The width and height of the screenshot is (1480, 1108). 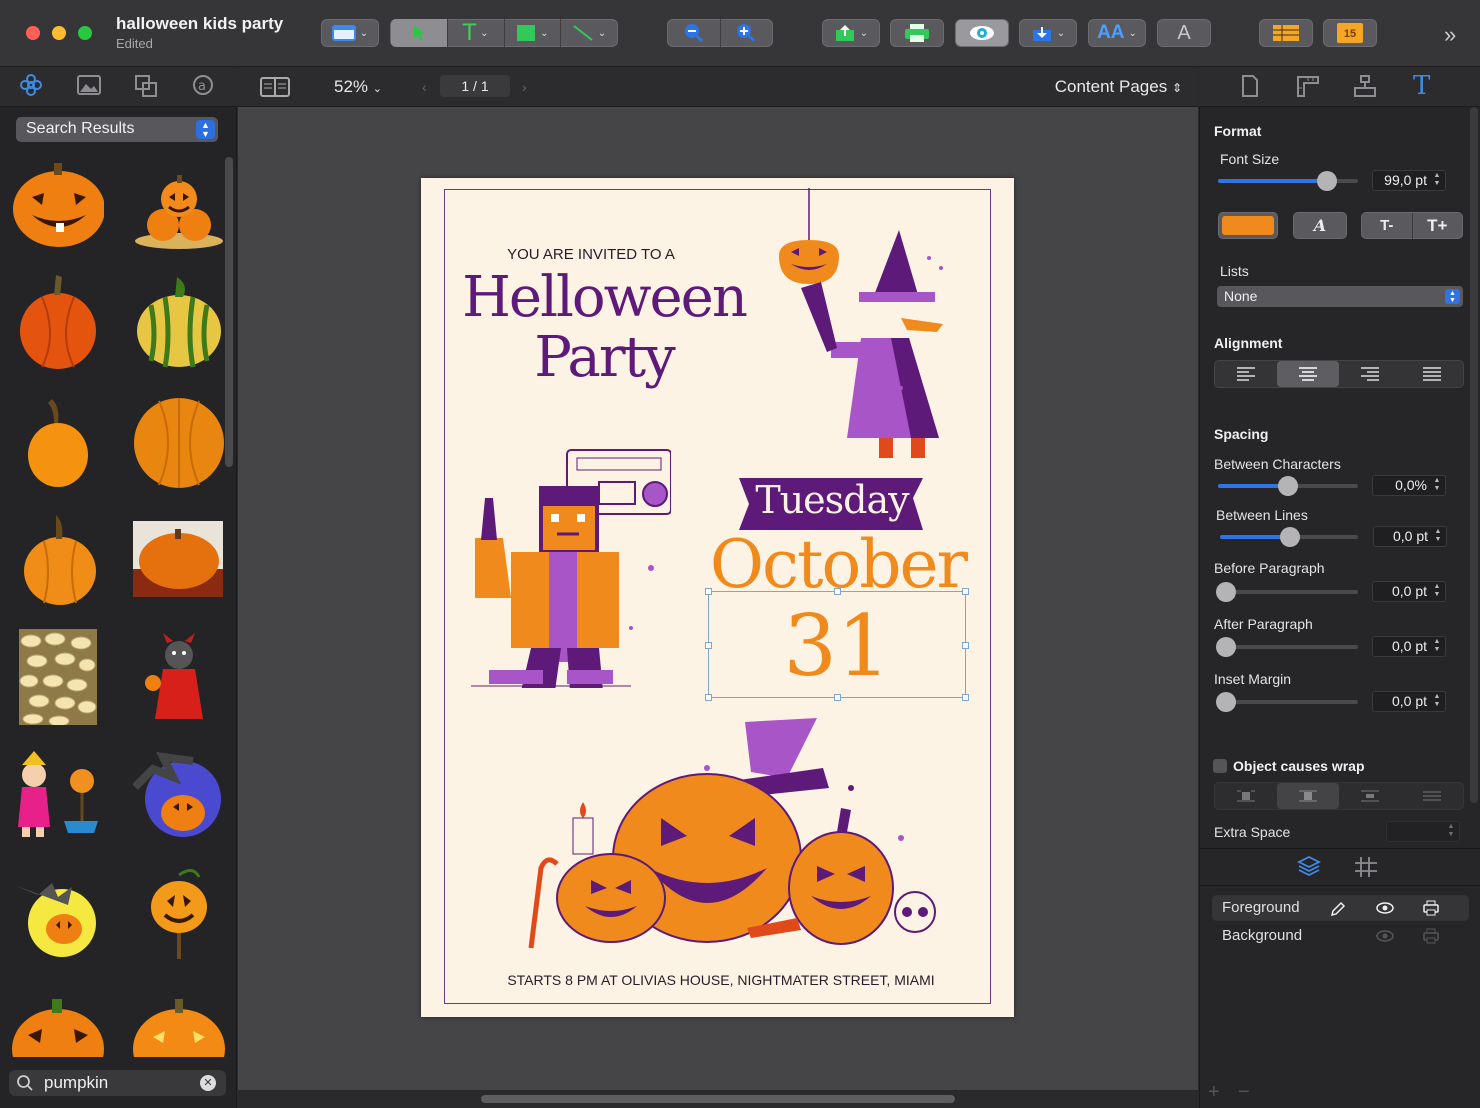 What do you see at coordinates (1409, 180) in the screenshot?
I see `font-size-field: 99,0 pt ▲ ▼` at bounding box center [1409, 180].